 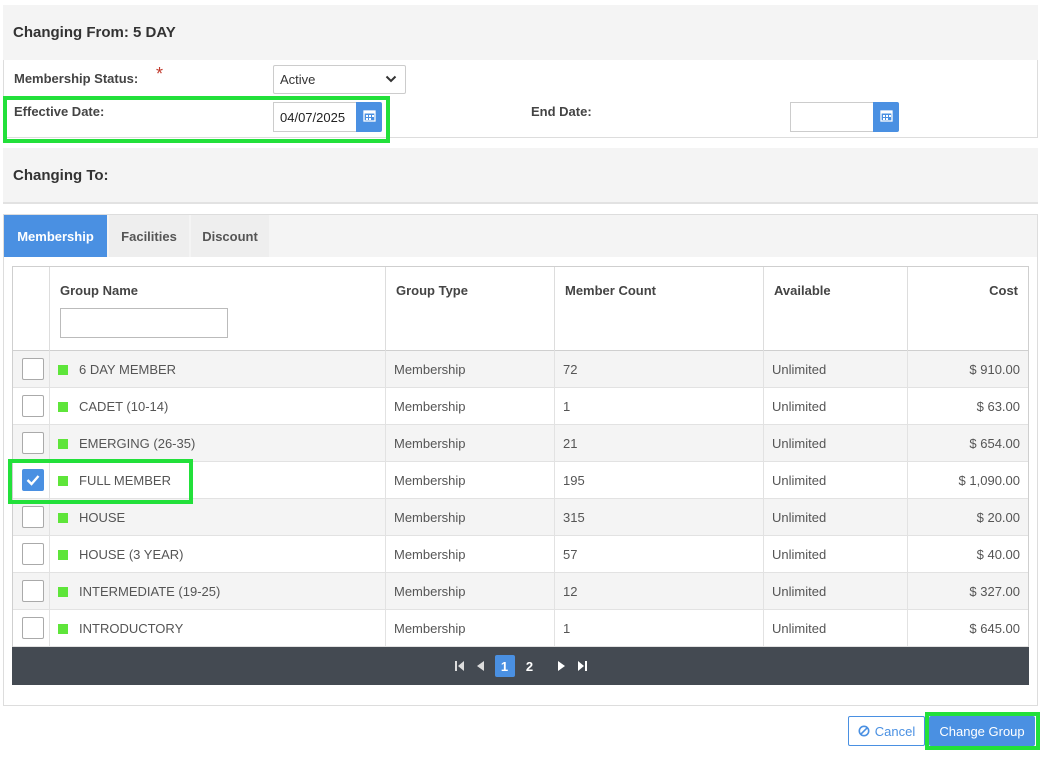 I want to click on effective-date-value: 04/07/2025, so click(x=313, y=117).